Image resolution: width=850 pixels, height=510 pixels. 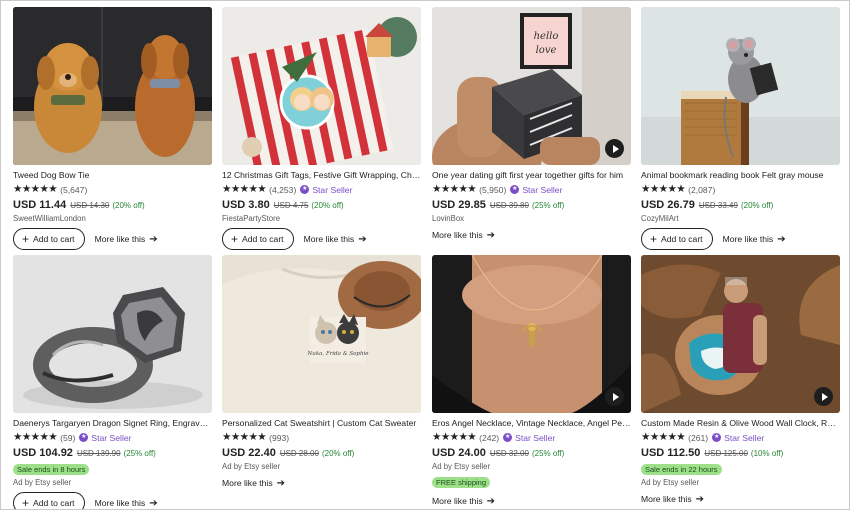 What do you see at coordinates (698, 437) in the screenshot?
I see `review-count: (261)` at bounding box center [698, 437].